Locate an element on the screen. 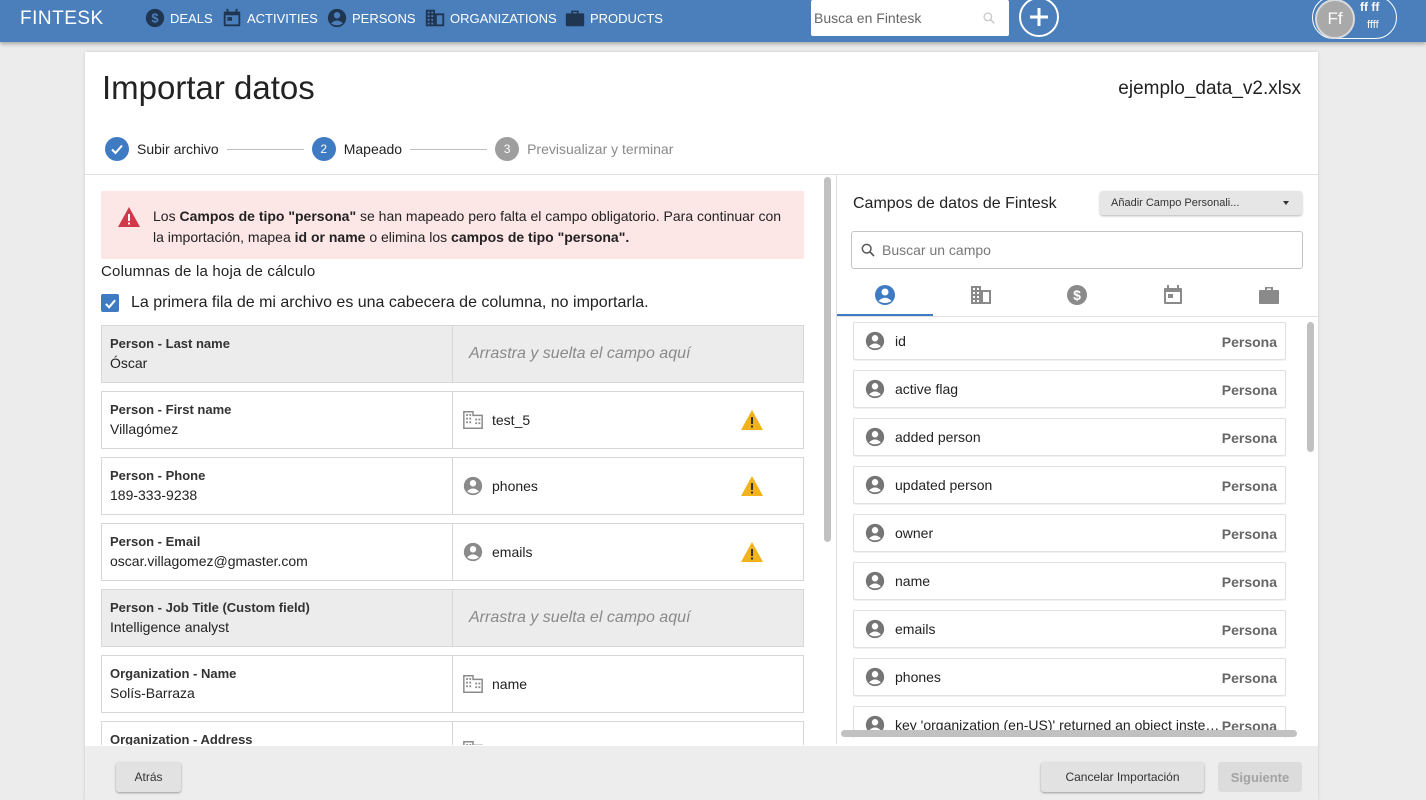  field-name: phones is located at coordinates (918, 677).